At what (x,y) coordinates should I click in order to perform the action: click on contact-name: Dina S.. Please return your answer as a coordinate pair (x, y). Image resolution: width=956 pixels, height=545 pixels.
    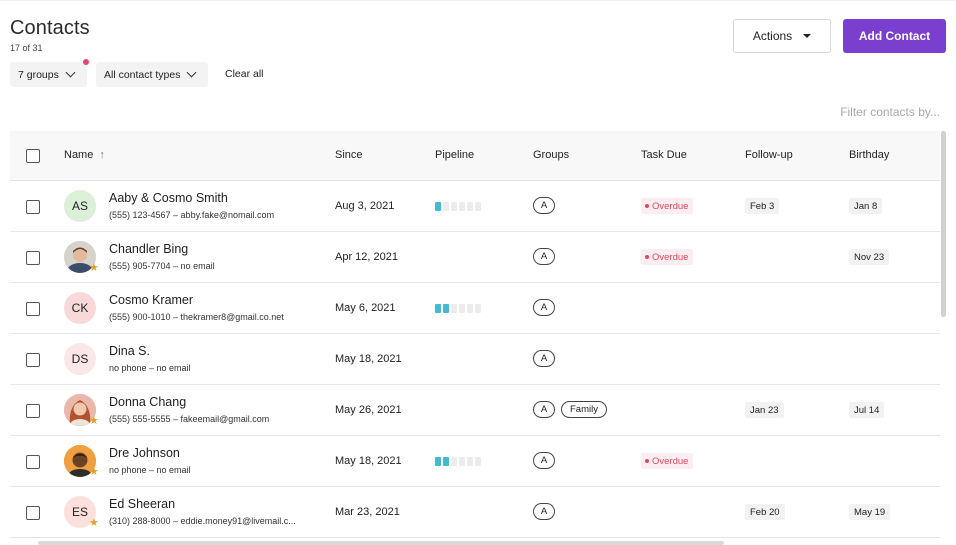
    Looking at the image, I should click on (129, 351).